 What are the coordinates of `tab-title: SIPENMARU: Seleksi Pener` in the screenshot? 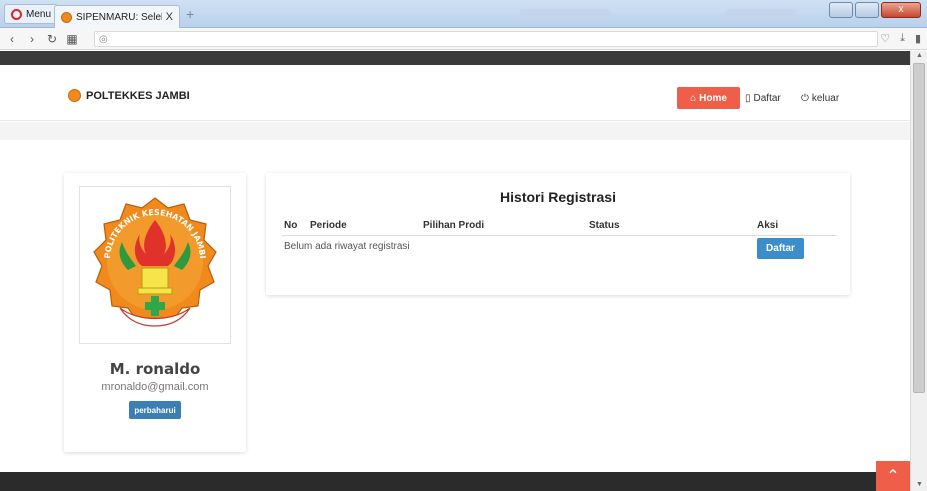 It's located at (119, 17).